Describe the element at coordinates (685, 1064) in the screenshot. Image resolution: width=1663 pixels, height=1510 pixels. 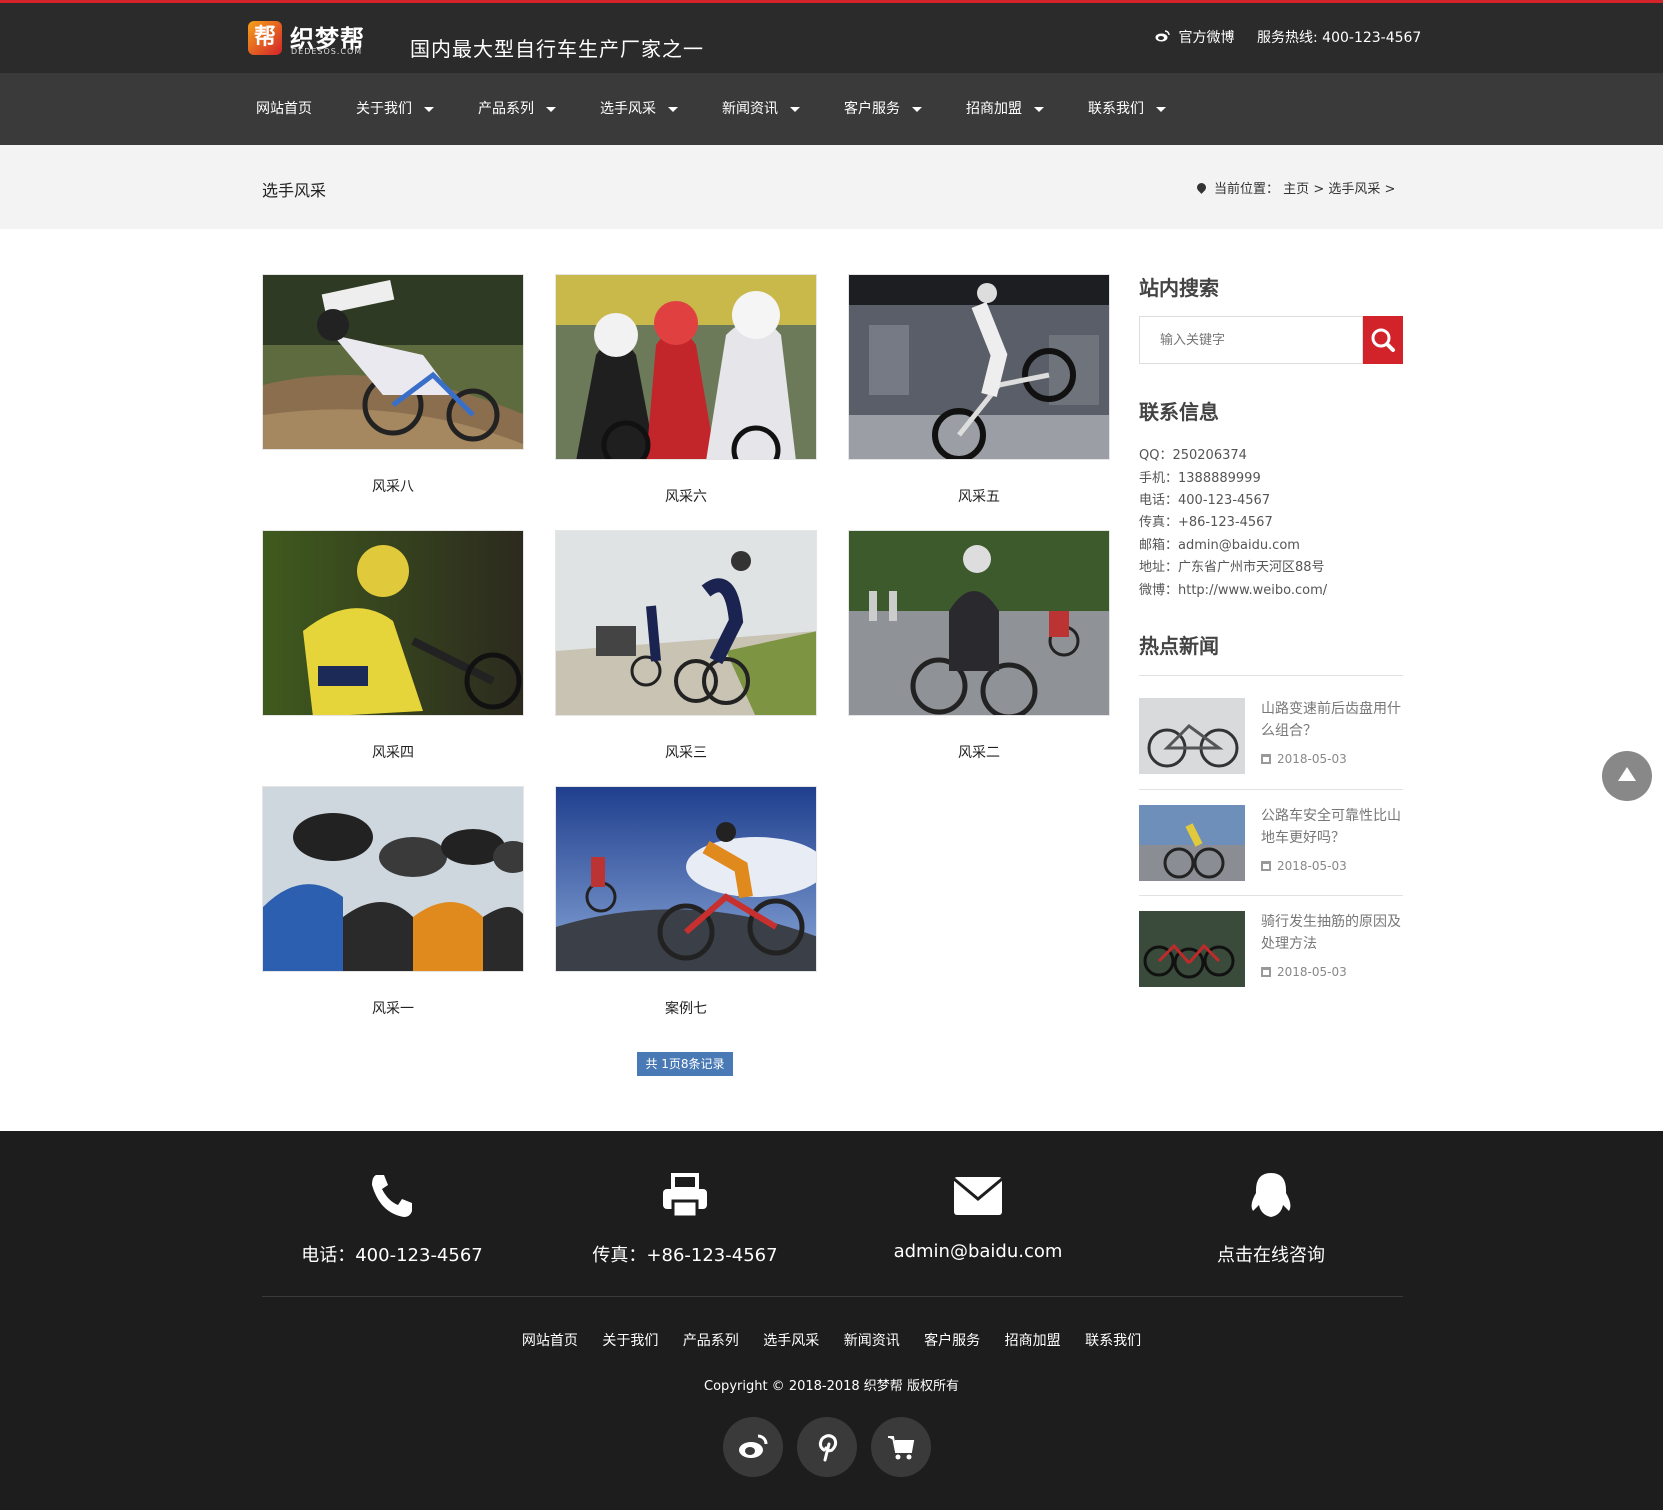
I see `pagination-summary: 共 1页8条记录` at that location.